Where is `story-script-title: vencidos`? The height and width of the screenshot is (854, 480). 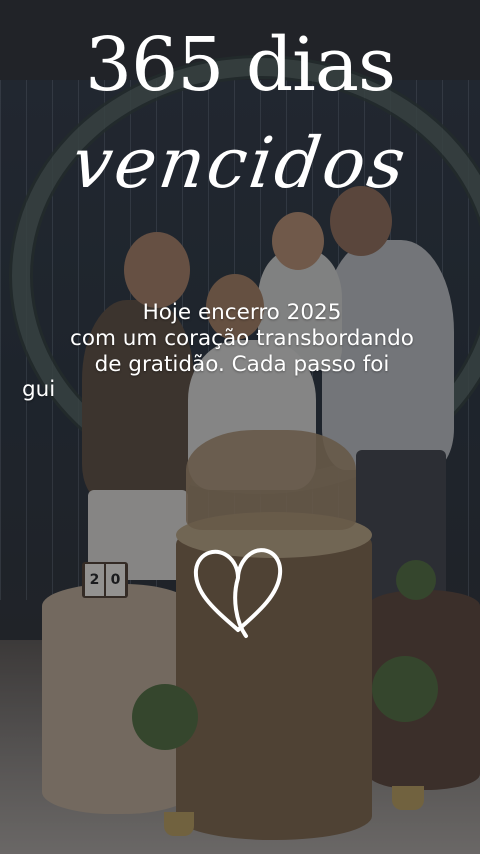
story-script-title: vencidos is located at coordinates (240, 163).